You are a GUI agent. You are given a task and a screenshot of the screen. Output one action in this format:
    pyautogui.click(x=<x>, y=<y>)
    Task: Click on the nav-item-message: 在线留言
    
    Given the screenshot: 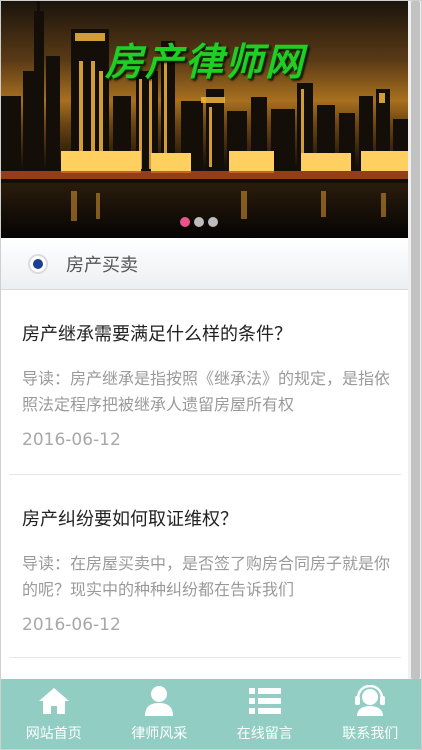 What is the action you would take?
    pyautogui.click(x=265, y=714)
    